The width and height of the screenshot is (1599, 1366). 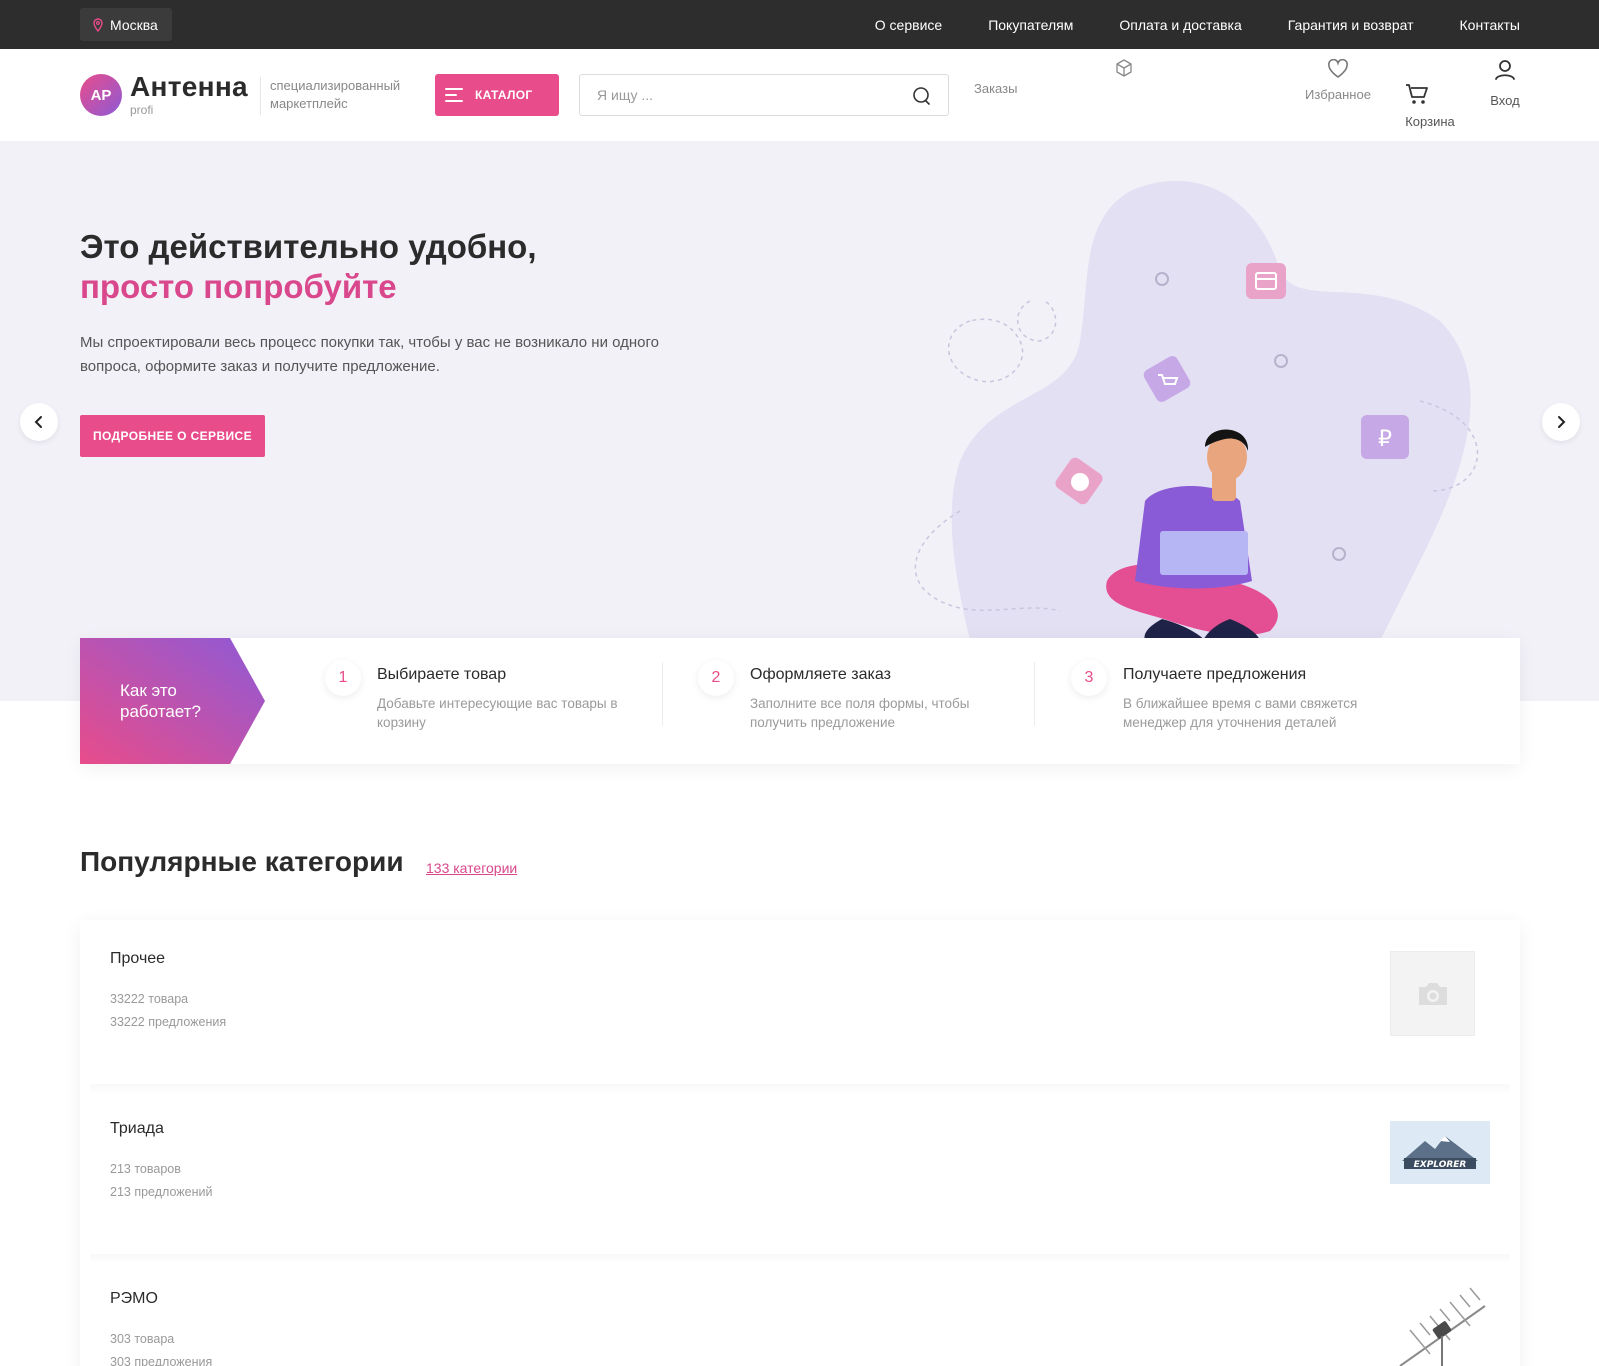 What do you see at coordinates (168, 1022) in the screenshot?
I see `category-offers-count: 33222 предложения` at bounding box center [168, 1022].